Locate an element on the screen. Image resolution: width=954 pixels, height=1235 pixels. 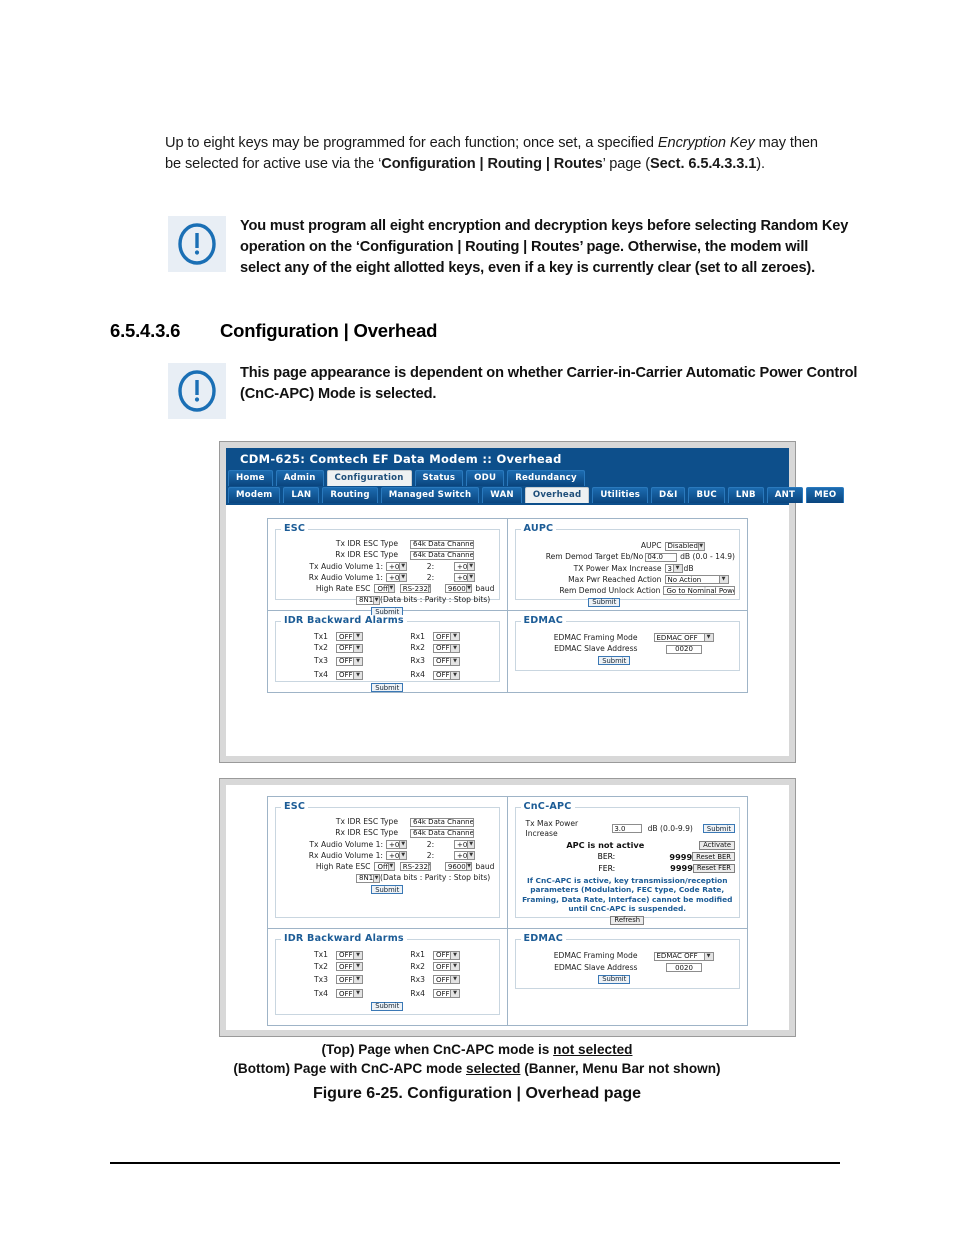
row-tx-audio-volume: Tx Audio Volume 1: +0 ▼ 2: +0 ▼ is located at coordinates (387, 845).